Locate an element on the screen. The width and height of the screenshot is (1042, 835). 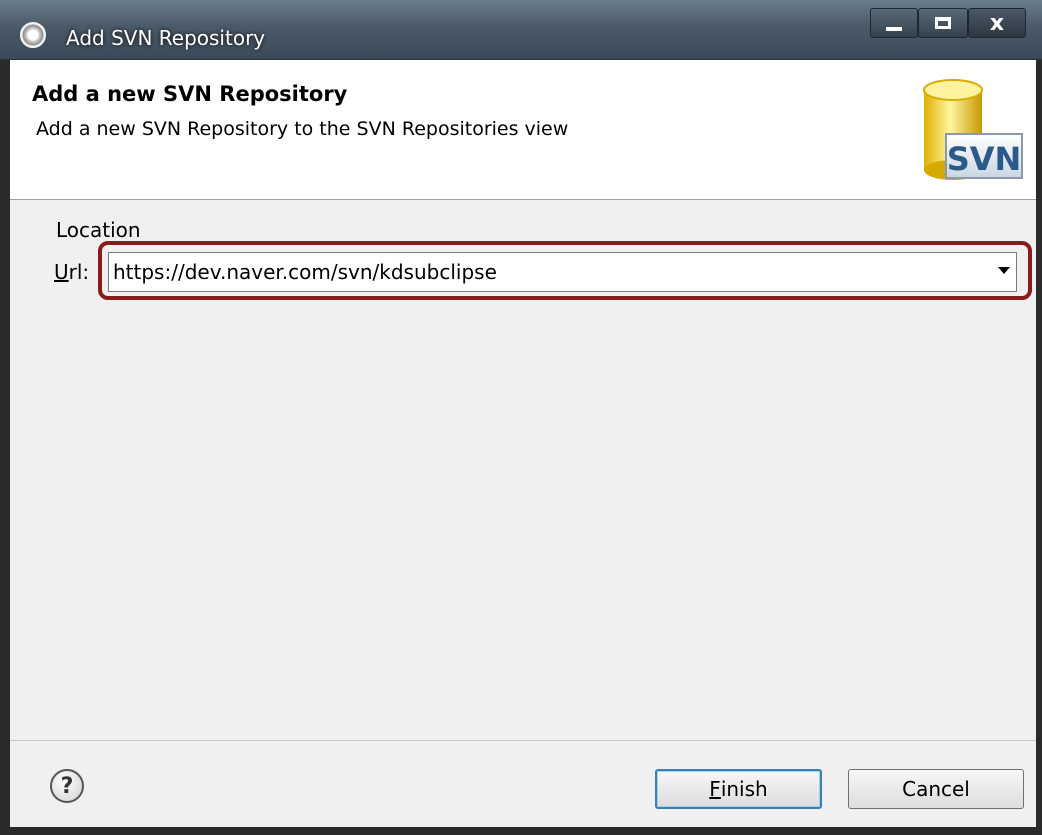
close-button: x is located at coordinates (997, 23).